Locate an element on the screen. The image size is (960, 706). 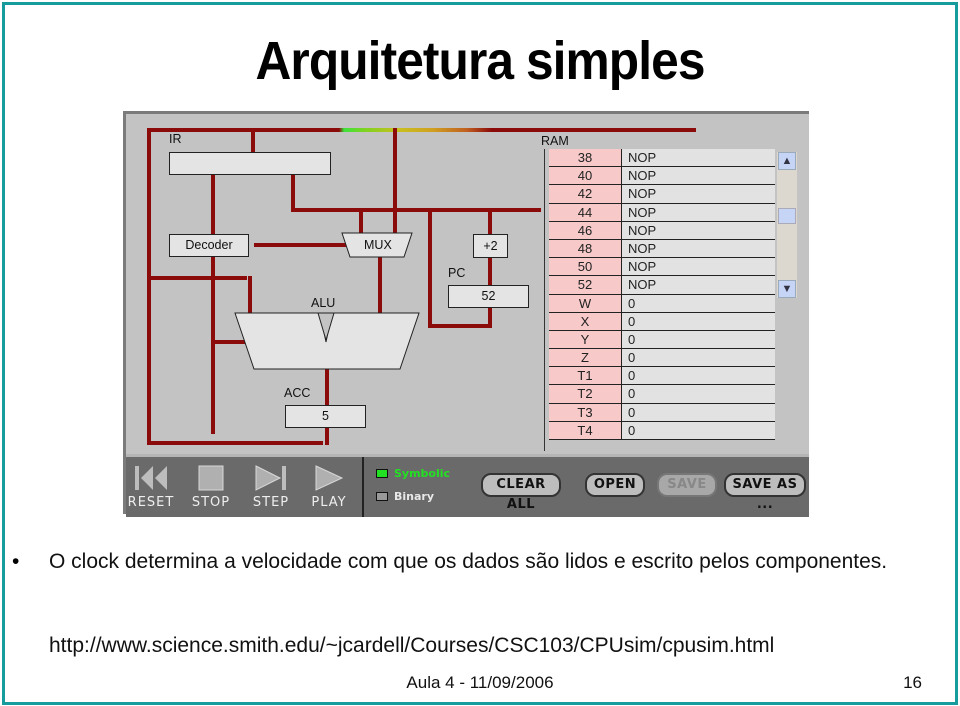
ram-row: W0 is located at coordinates (662, 303).